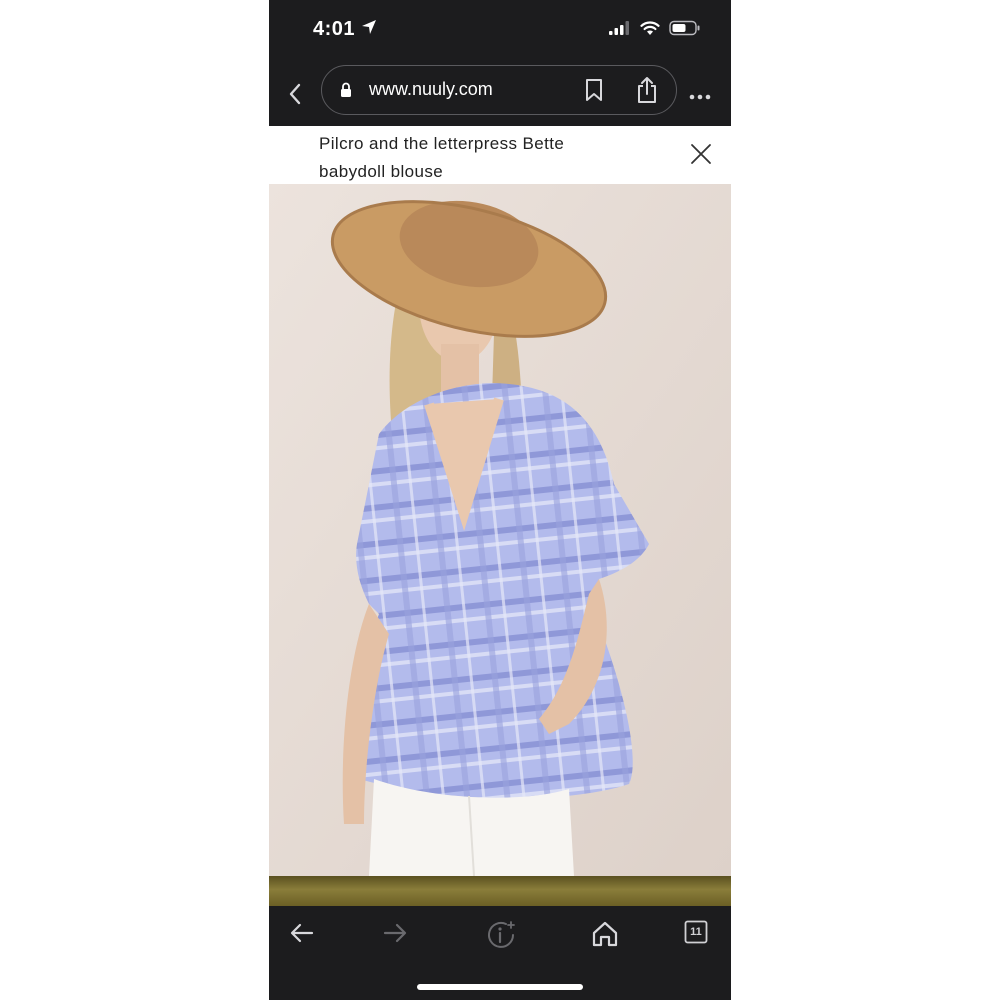 Image resolution: width=1000 pixels, height=1000 pixels. I want to click on signal-icon, so click(620, 30).